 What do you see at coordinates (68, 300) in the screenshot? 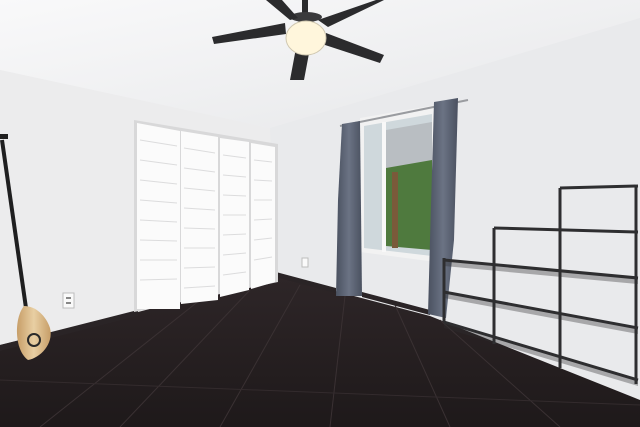
I see `wall-outlet` at bounding box center [68, 300].